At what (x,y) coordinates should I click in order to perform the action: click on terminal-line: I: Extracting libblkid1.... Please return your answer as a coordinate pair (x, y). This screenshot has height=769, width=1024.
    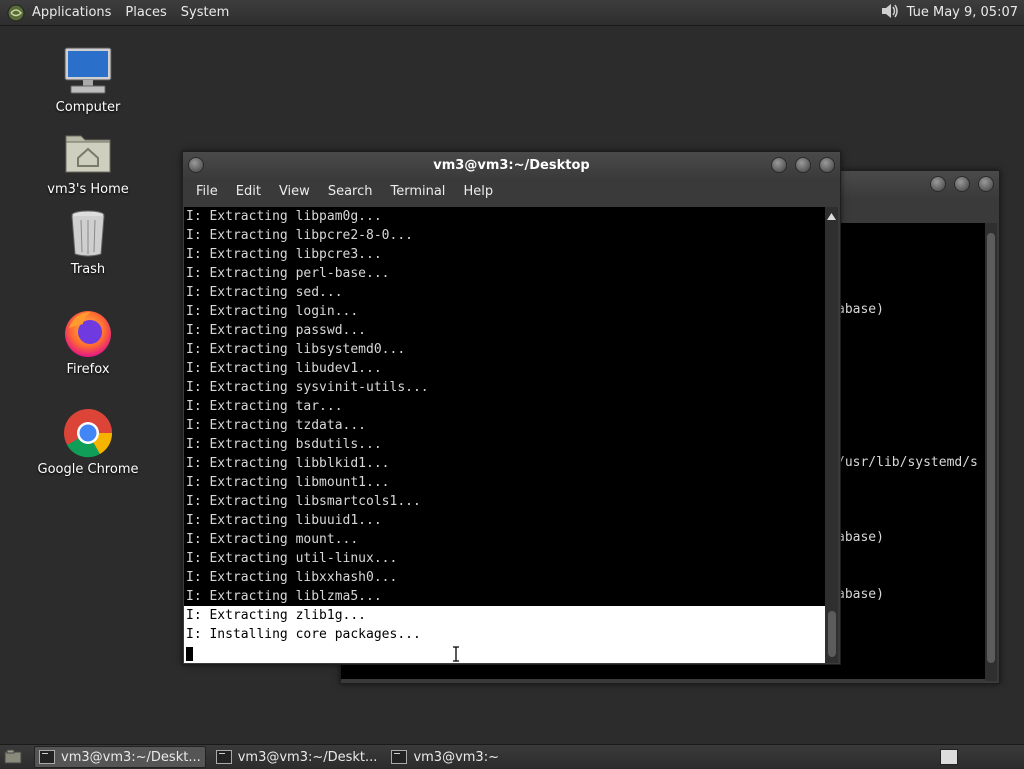
    Looking at the image, I should click on (288, 463).